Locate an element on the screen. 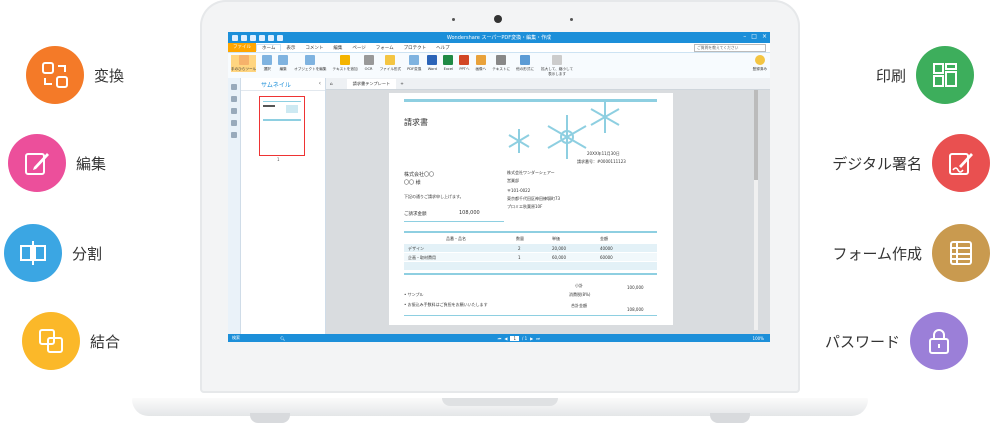  feature-edit: 編集 is located at coordinates (57, 163).